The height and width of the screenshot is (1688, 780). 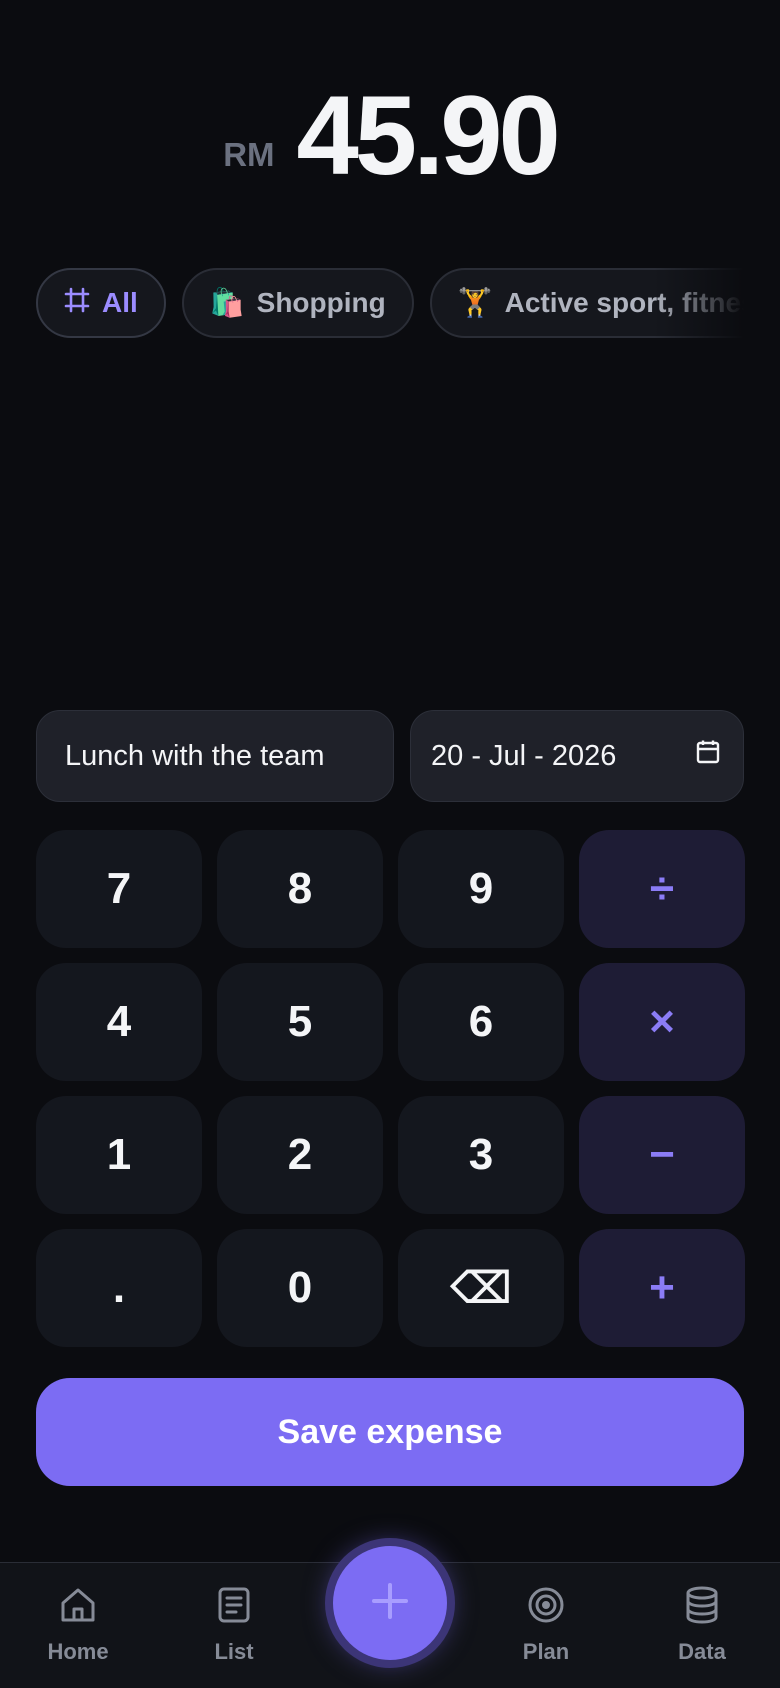 I want to click on nav-item-list: List, so click(x=234, y=1630).